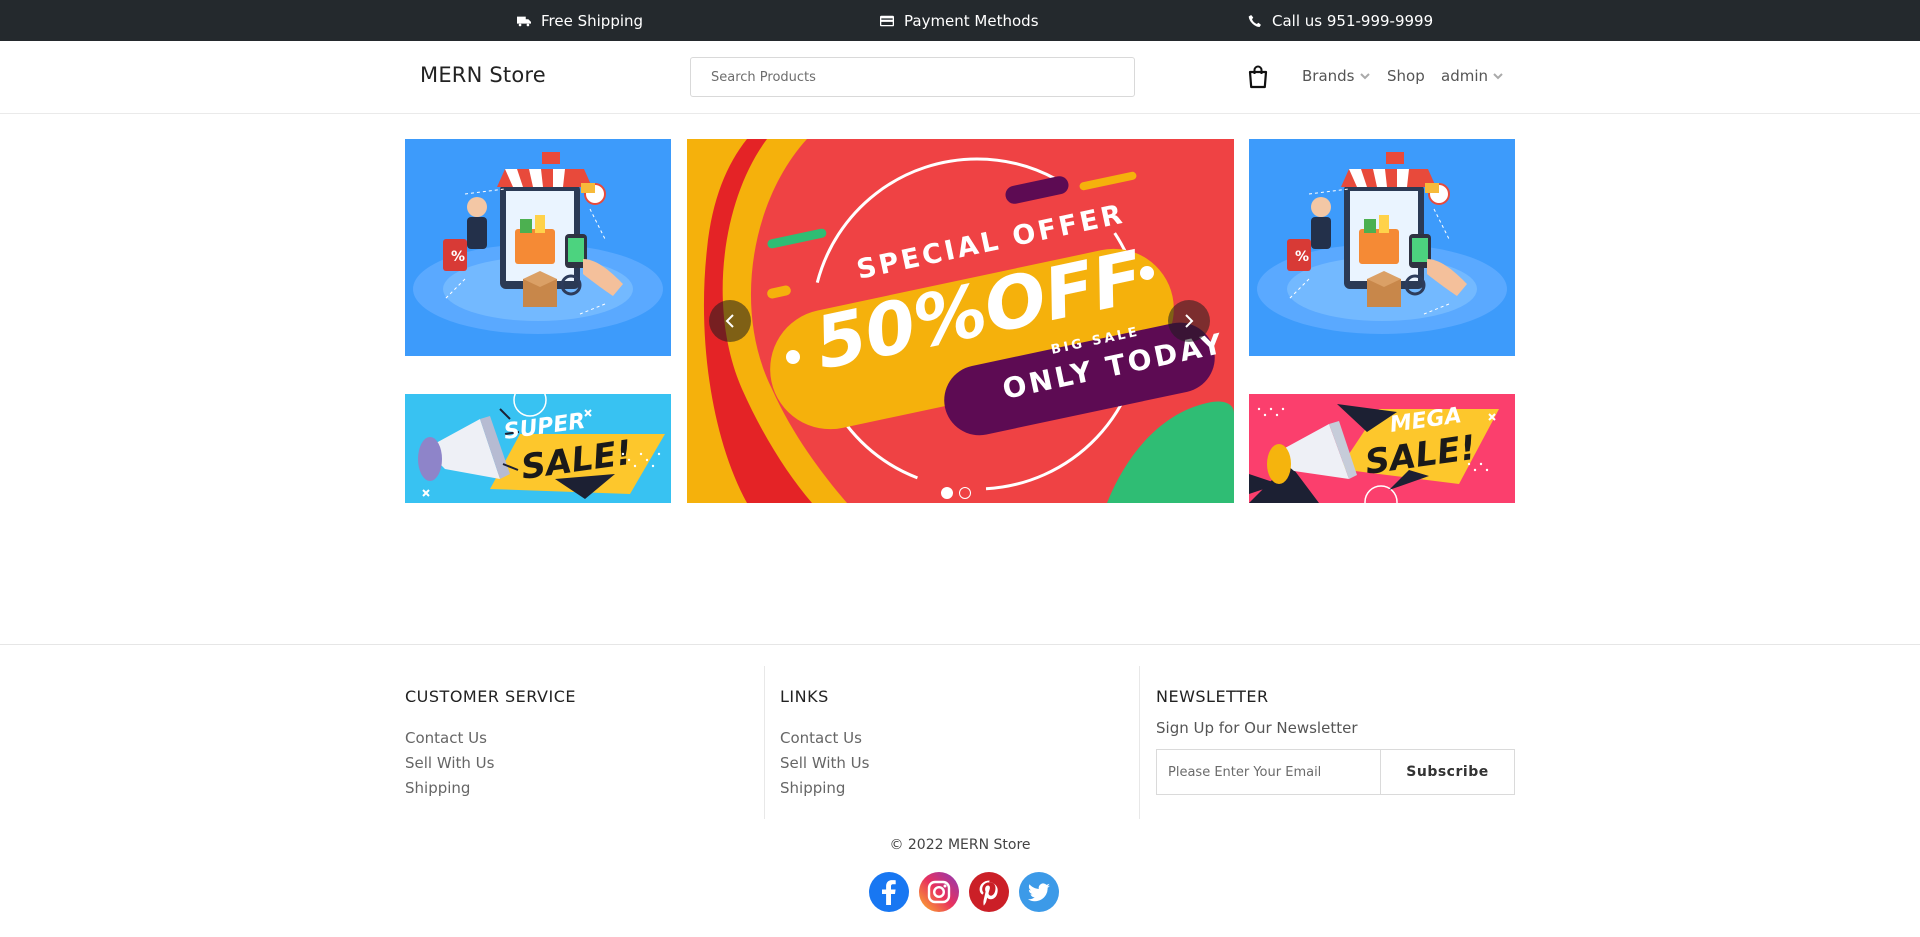  What do you see at coordinates (1254, 20) in the screenshot?
I see `phone-icon` at bounding box center [1254, 20].